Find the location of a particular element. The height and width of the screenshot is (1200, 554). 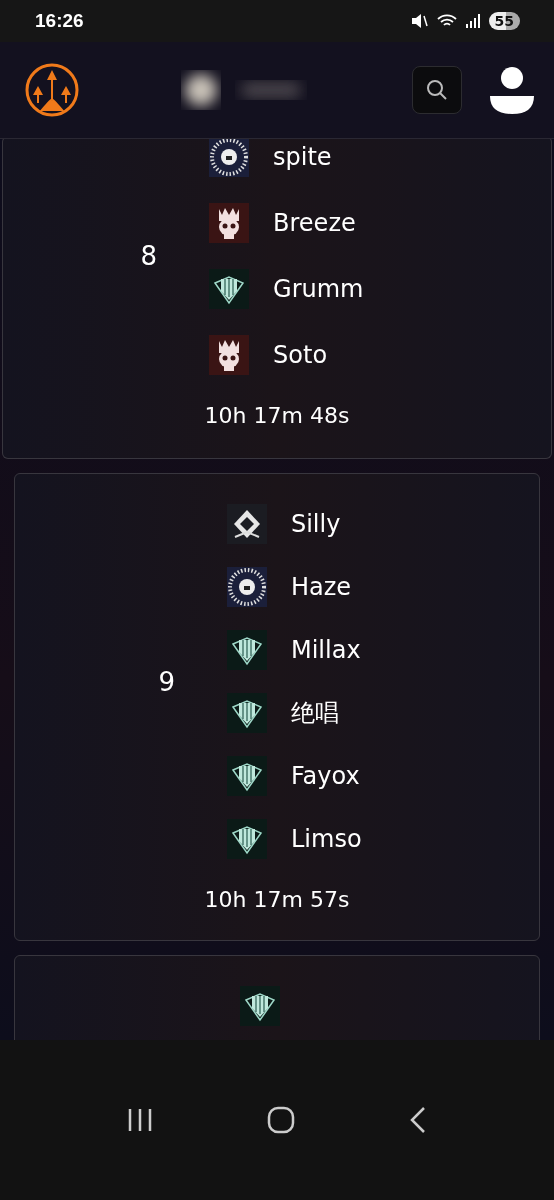

player-name: Fayox is located at coordinates (325, 776).